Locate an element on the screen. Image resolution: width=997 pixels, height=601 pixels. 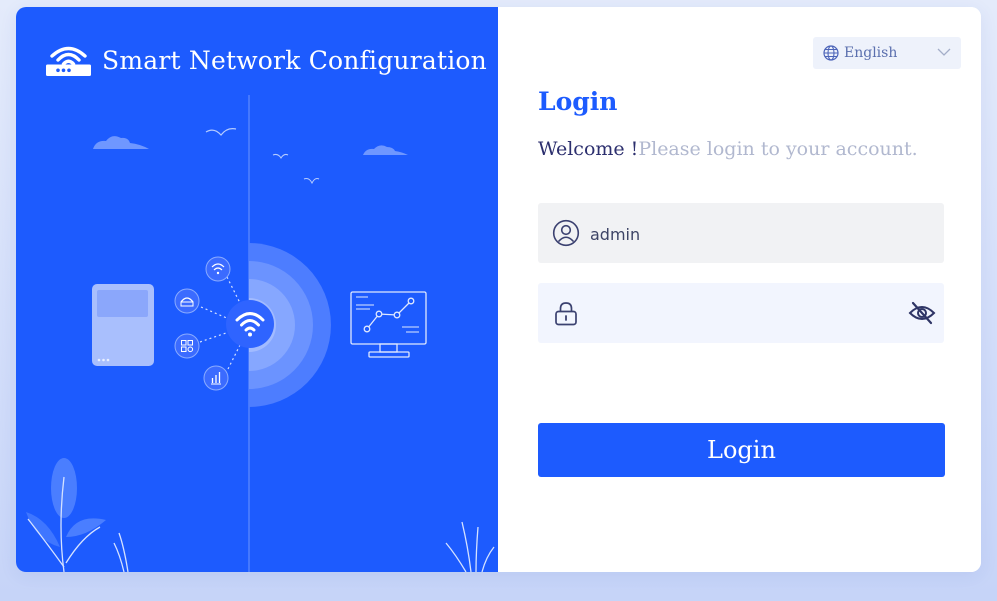
page-title: Login is located at coordinates (578, 101).